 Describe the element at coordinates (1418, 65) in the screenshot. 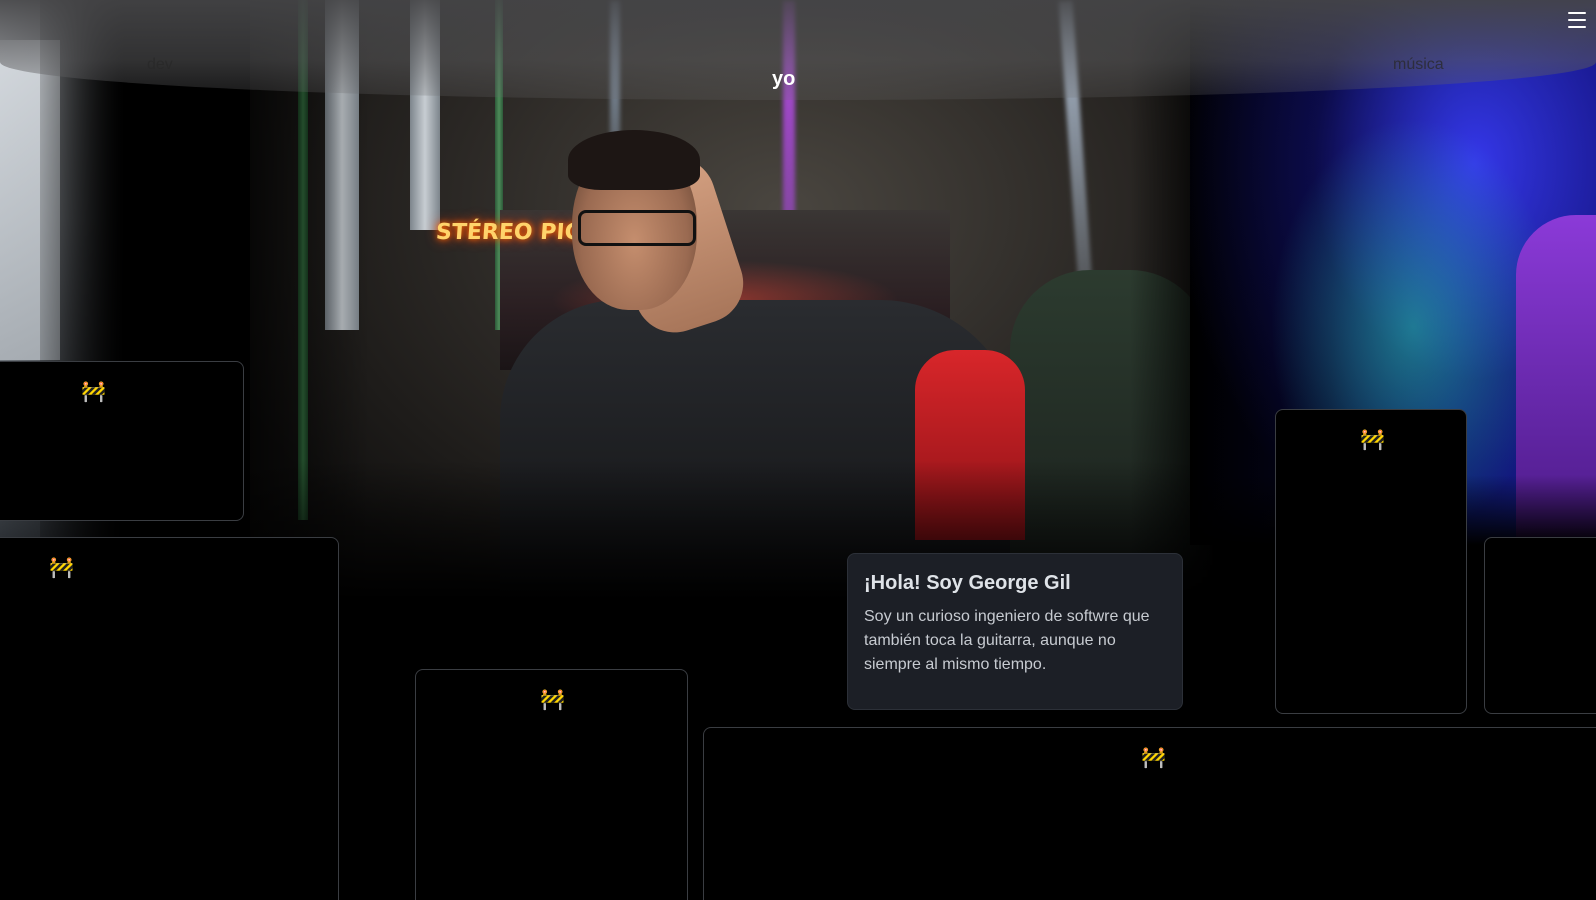

I see `nav-item-musica: música` at that location.